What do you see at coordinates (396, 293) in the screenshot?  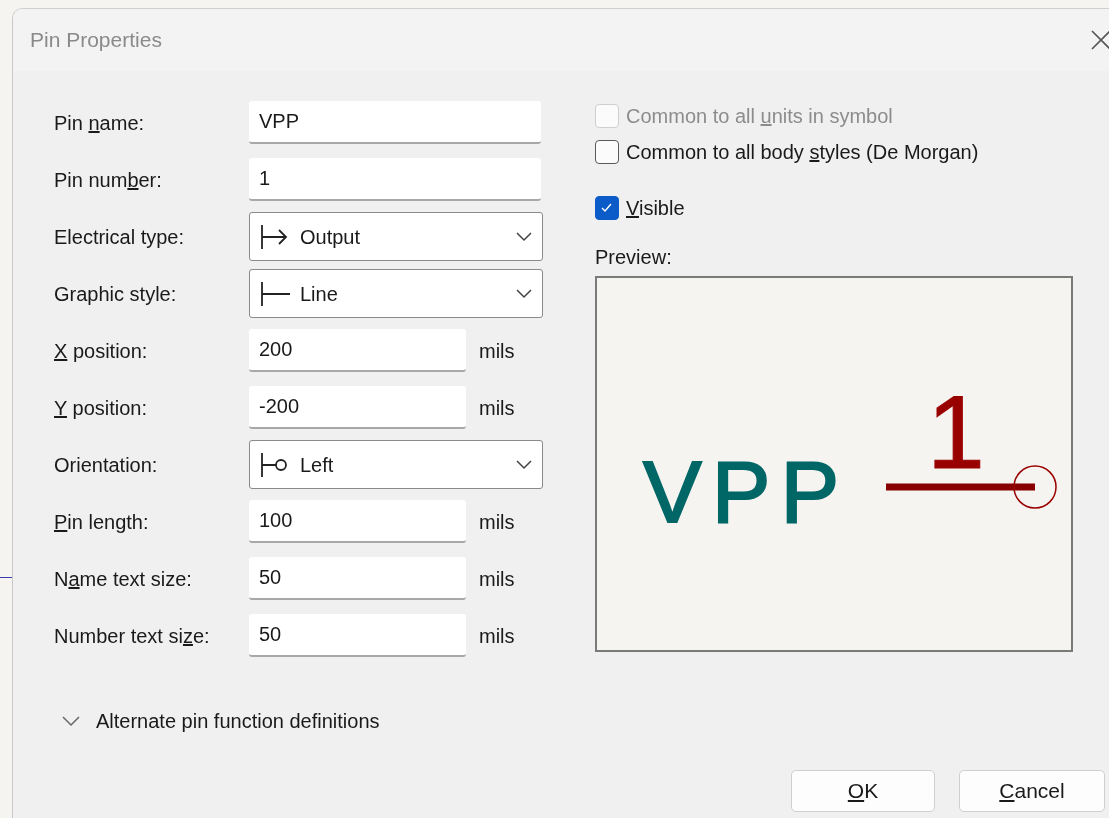 I see `dropdown: Line` at bounding box center [396, 293].